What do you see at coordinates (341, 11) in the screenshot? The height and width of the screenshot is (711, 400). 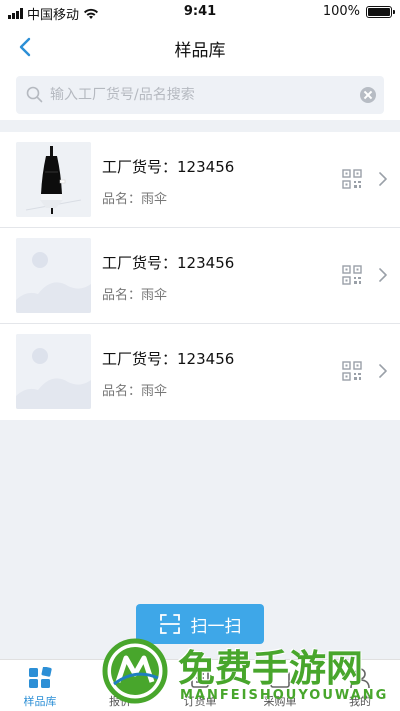 I see `battery-percent: 100%` at bounding box center [341, 11].